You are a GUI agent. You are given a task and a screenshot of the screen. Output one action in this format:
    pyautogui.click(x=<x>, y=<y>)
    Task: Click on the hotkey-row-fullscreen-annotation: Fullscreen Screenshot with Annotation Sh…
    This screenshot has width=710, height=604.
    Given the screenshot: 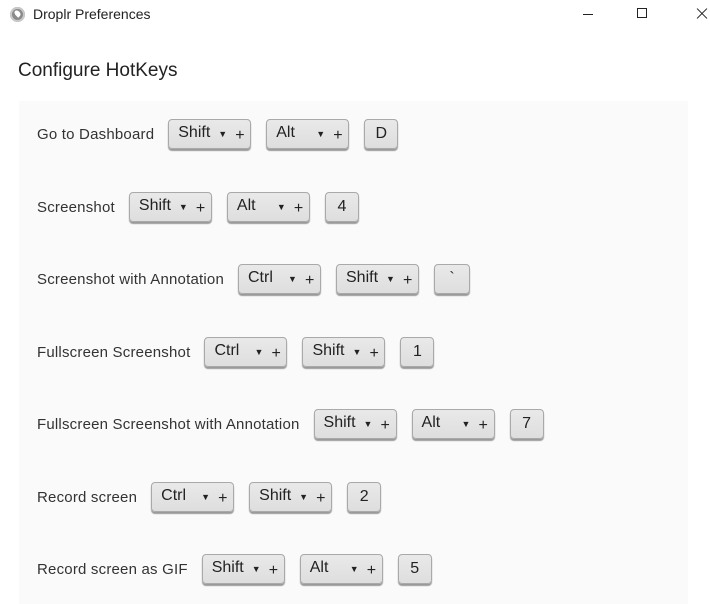 What is the action you would take?
    pyautogui.click(x=290, y=424)
    